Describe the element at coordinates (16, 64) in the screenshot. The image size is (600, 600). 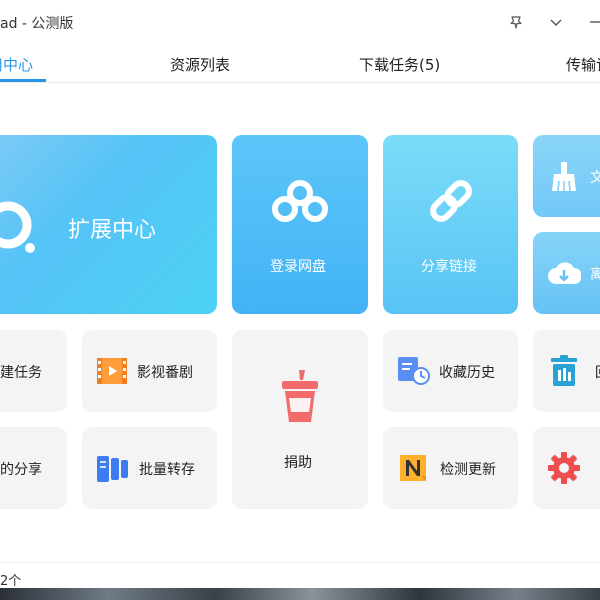
I see `tab-app-center: 用中心` at that location.